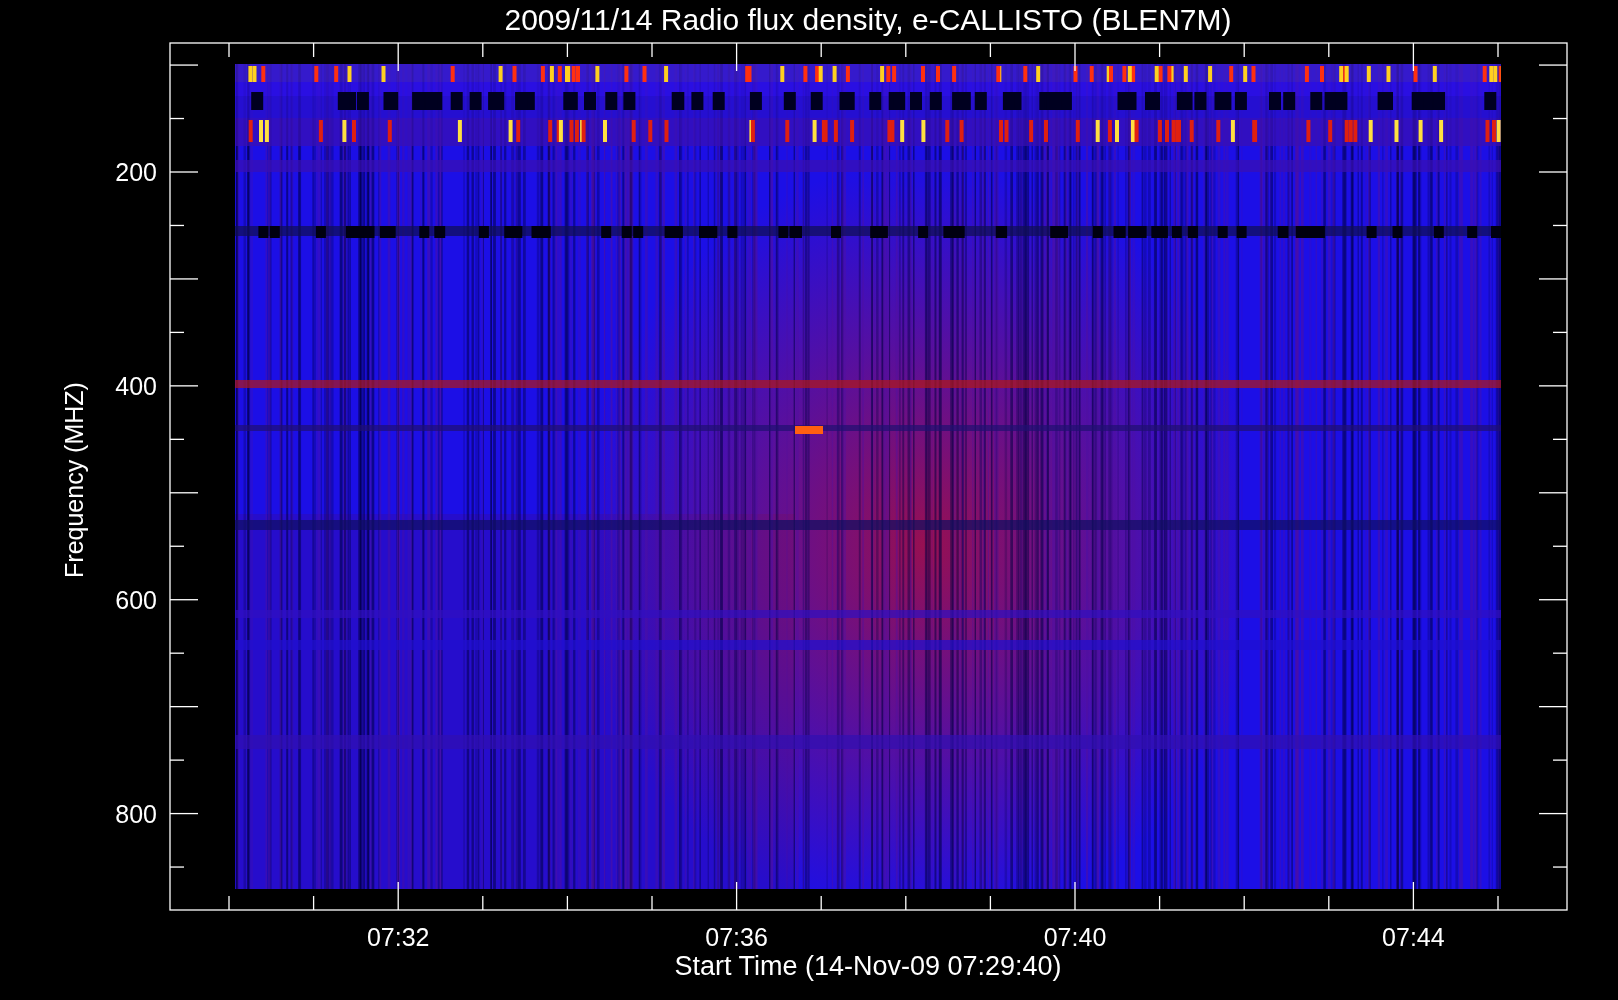 The height and width of the screenshot is (1000, 1618). Describe the element at coordinates (136, 813) in the screenshot. I see `axis-tick-label: 800` at that location.